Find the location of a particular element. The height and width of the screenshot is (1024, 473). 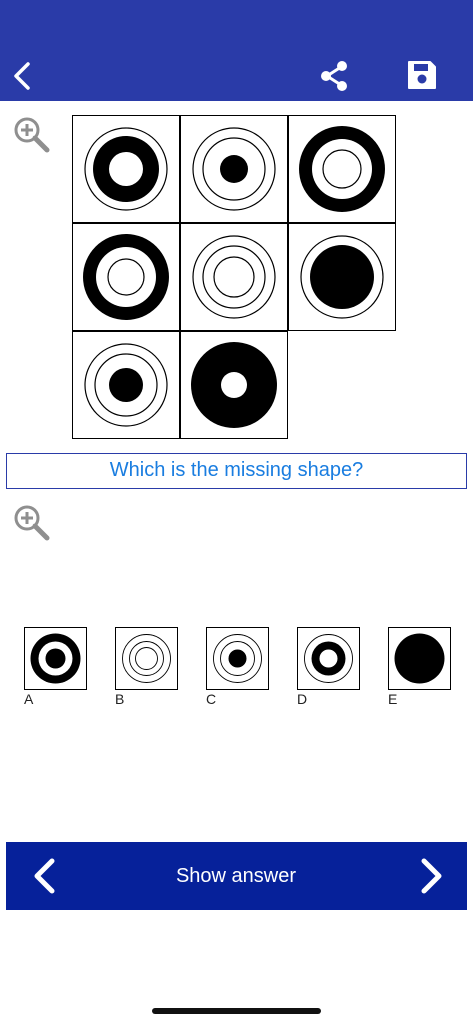

puzzle-cell-r3c2 is located at coordinates (234, 385).